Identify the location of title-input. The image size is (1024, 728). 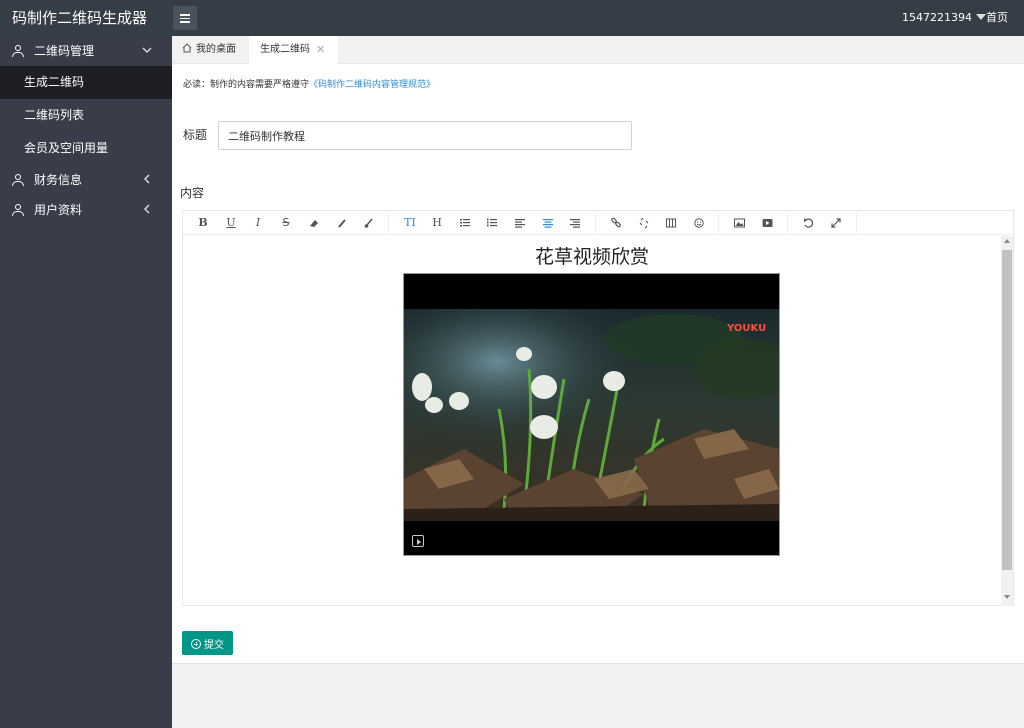
(425, 135).